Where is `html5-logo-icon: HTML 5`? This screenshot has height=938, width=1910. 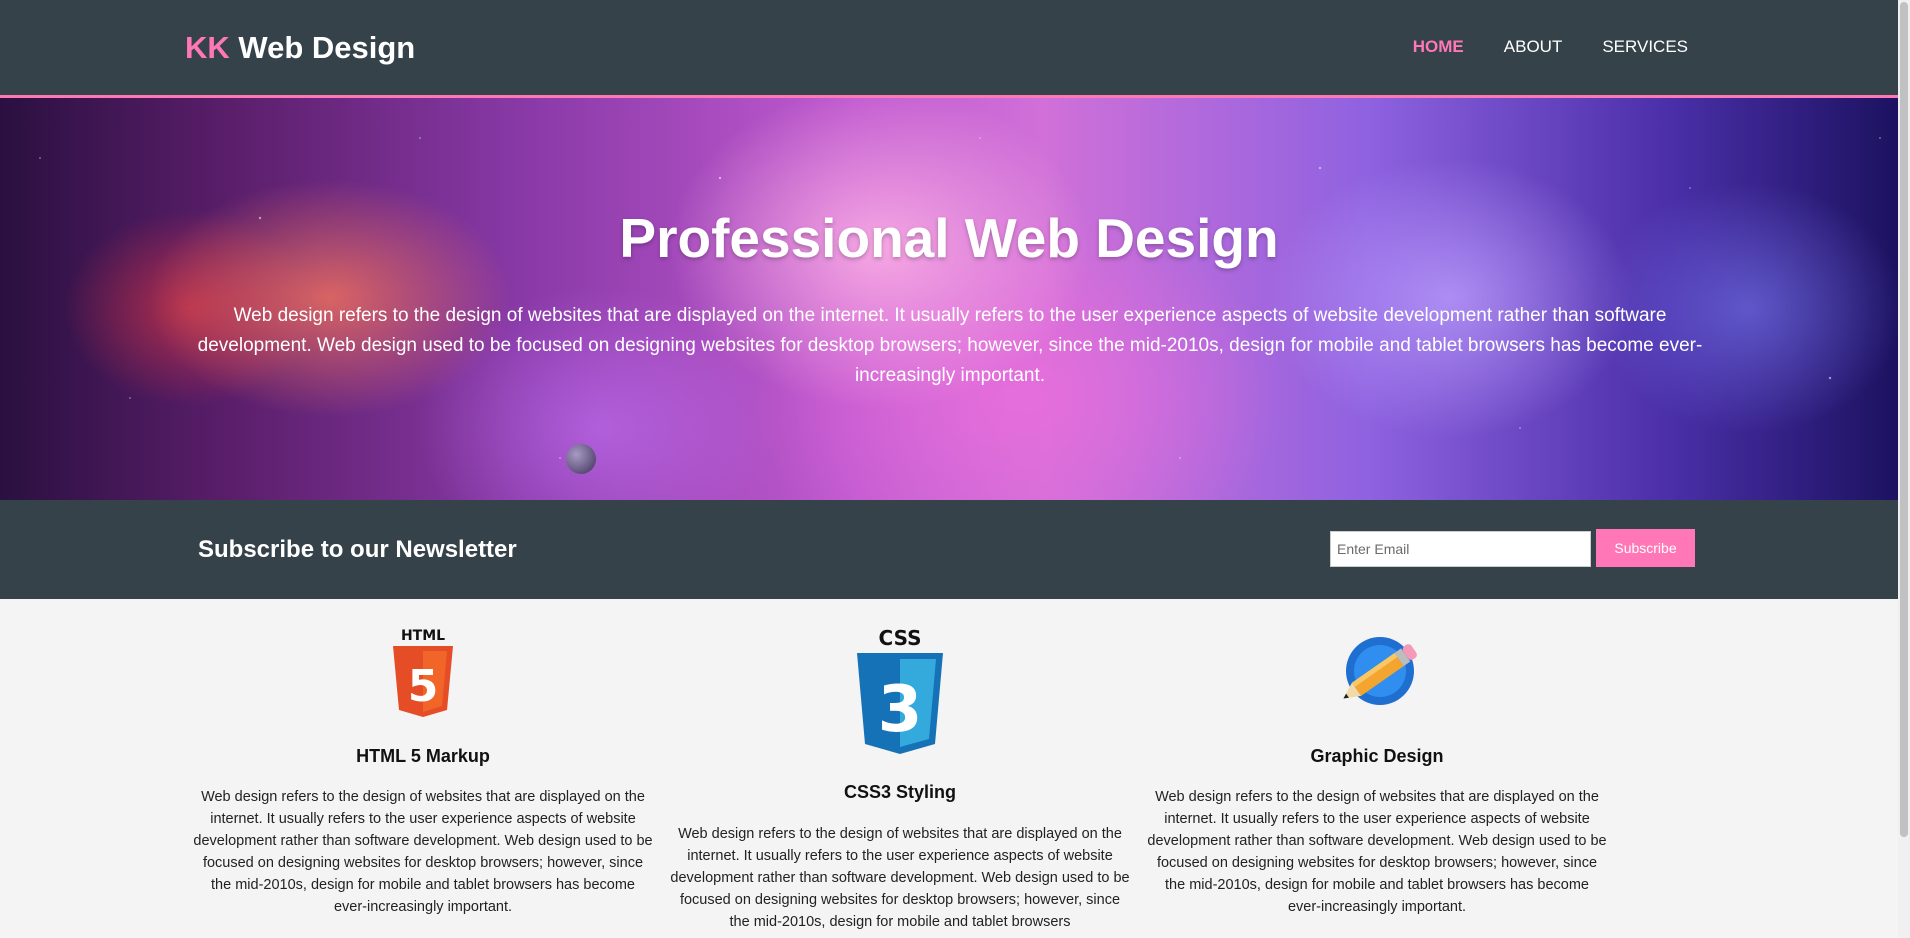 html5-logo-icon: HTML 5 is located at coordinates (423, 672).